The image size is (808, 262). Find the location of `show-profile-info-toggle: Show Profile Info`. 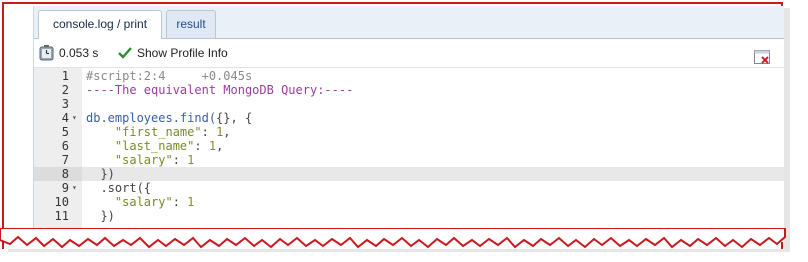

show-profile-info-toggle: Show Profile Info is located at coordinates (173, 53).